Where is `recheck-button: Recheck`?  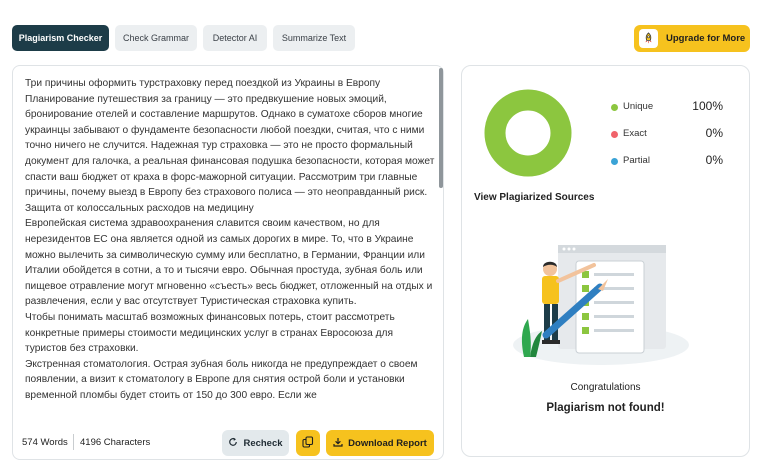 recheck-button: Recheck is located at coordinates (255, 443).